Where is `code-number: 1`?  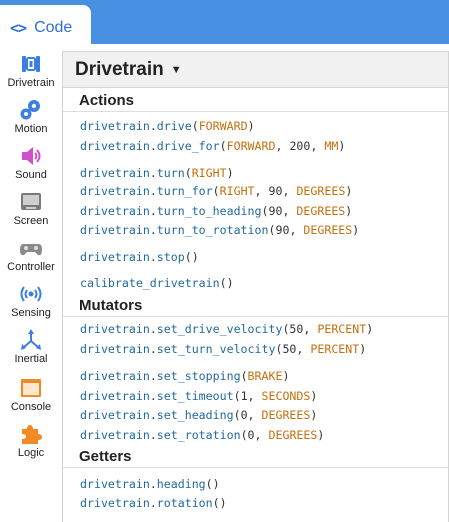
code-number: 1 is located at coordinates (244, 396).